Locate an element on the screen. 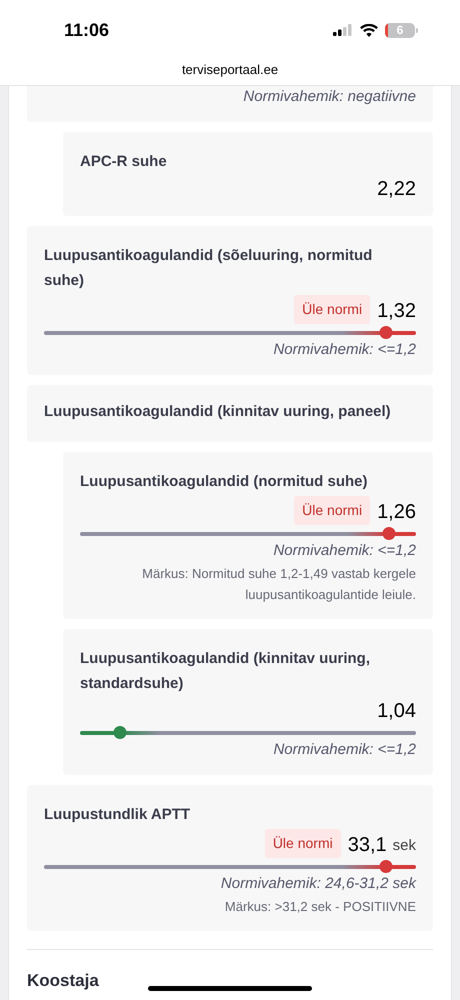 This screenshot has width=460, height=1000. section-heading: Koostaja is located at coordinates (63, 981).